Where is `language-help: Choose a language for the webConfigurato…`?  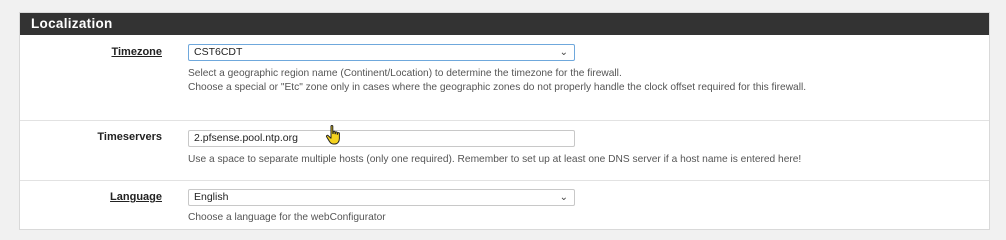 language-help: Choose a language for the webConfigurato… is located at coordinates (287, 217).